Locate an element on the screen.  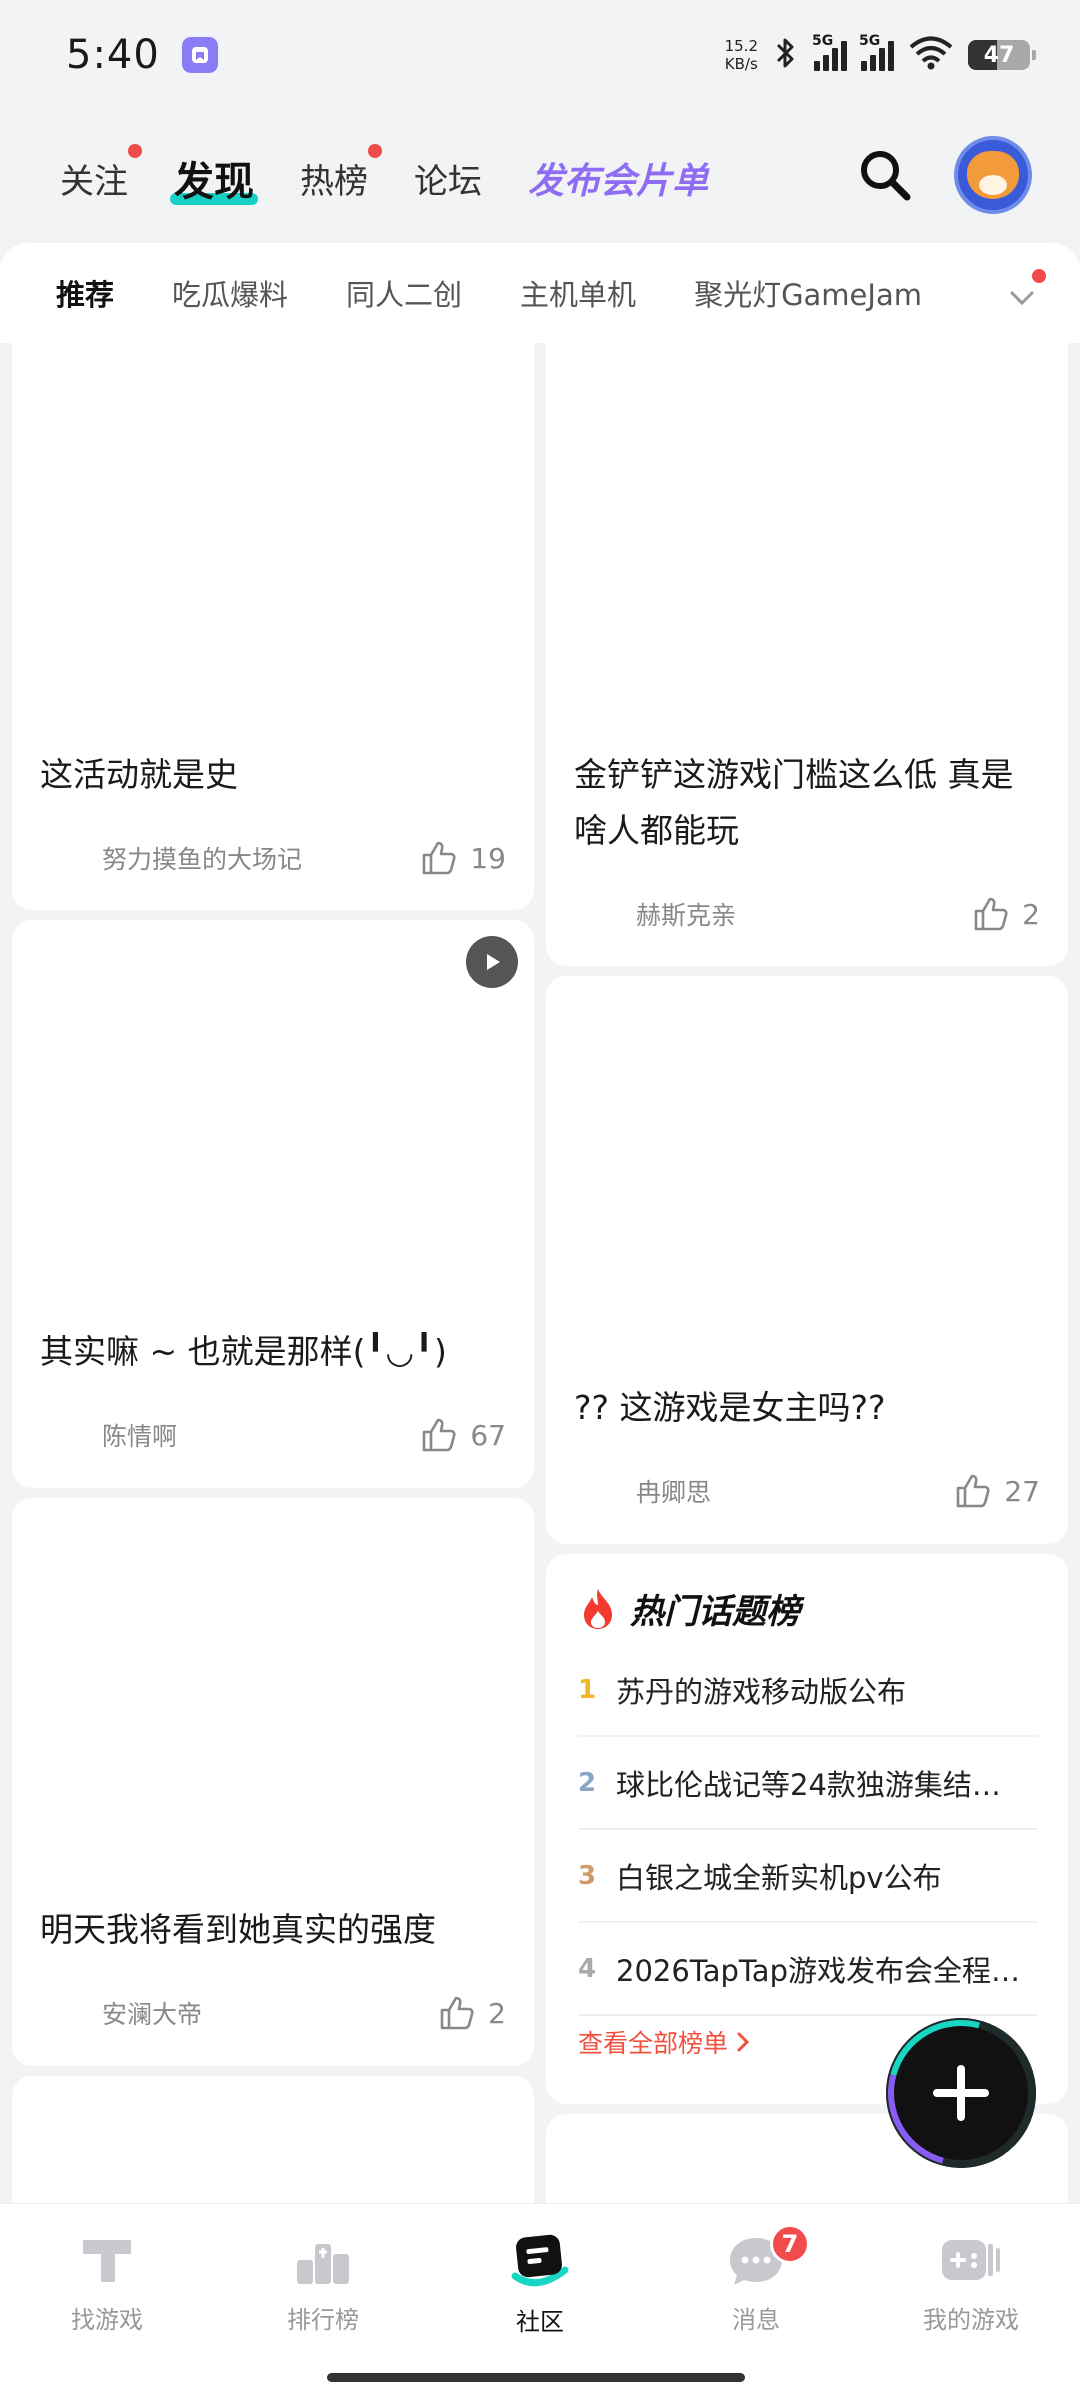
hot-topic-rank: 4 is located at coordinates (587, 1968).